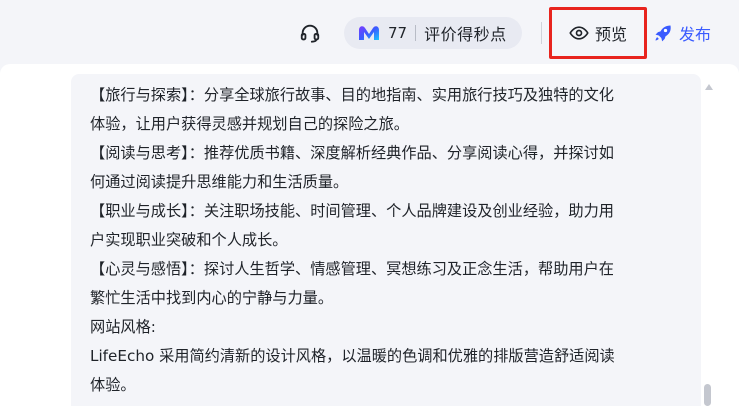  Describe the element at coordinates (695, 34) in the screenshot. I see `publish-label: 发布` at that location.